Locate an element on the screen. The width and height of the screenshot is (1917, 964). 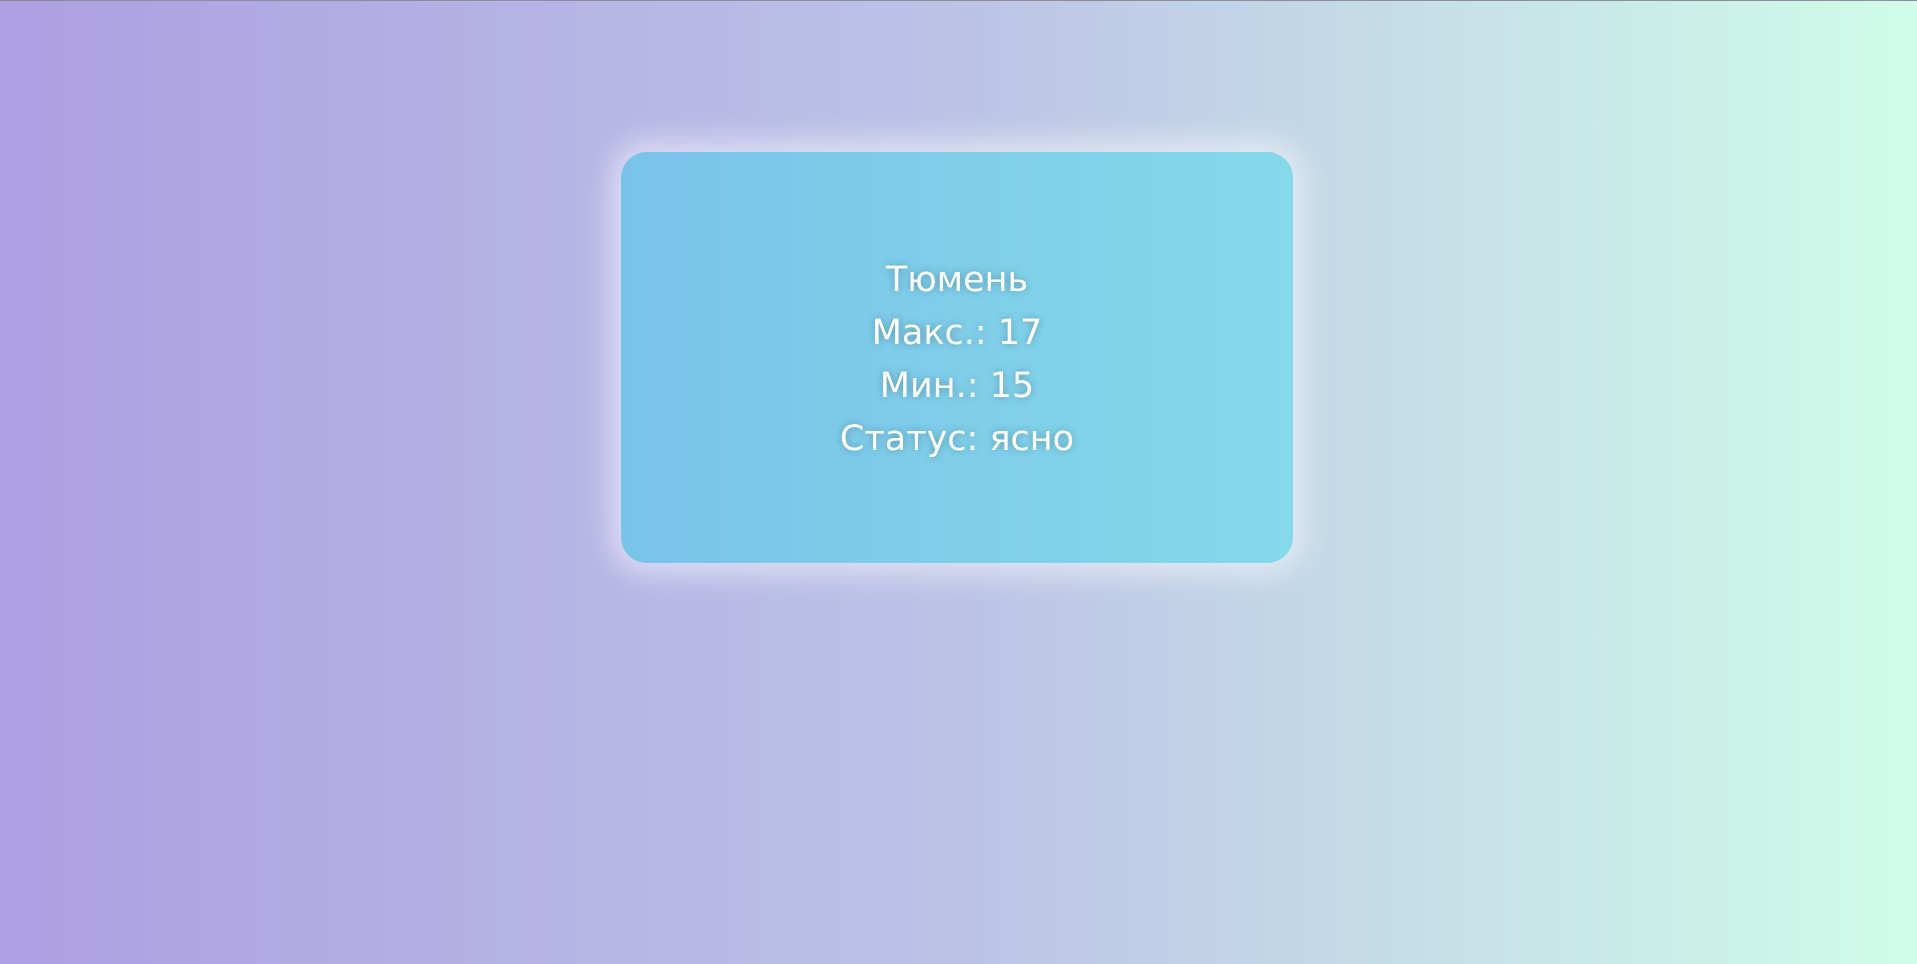
city-name: Тюмень is located at coordinates (957, 280).